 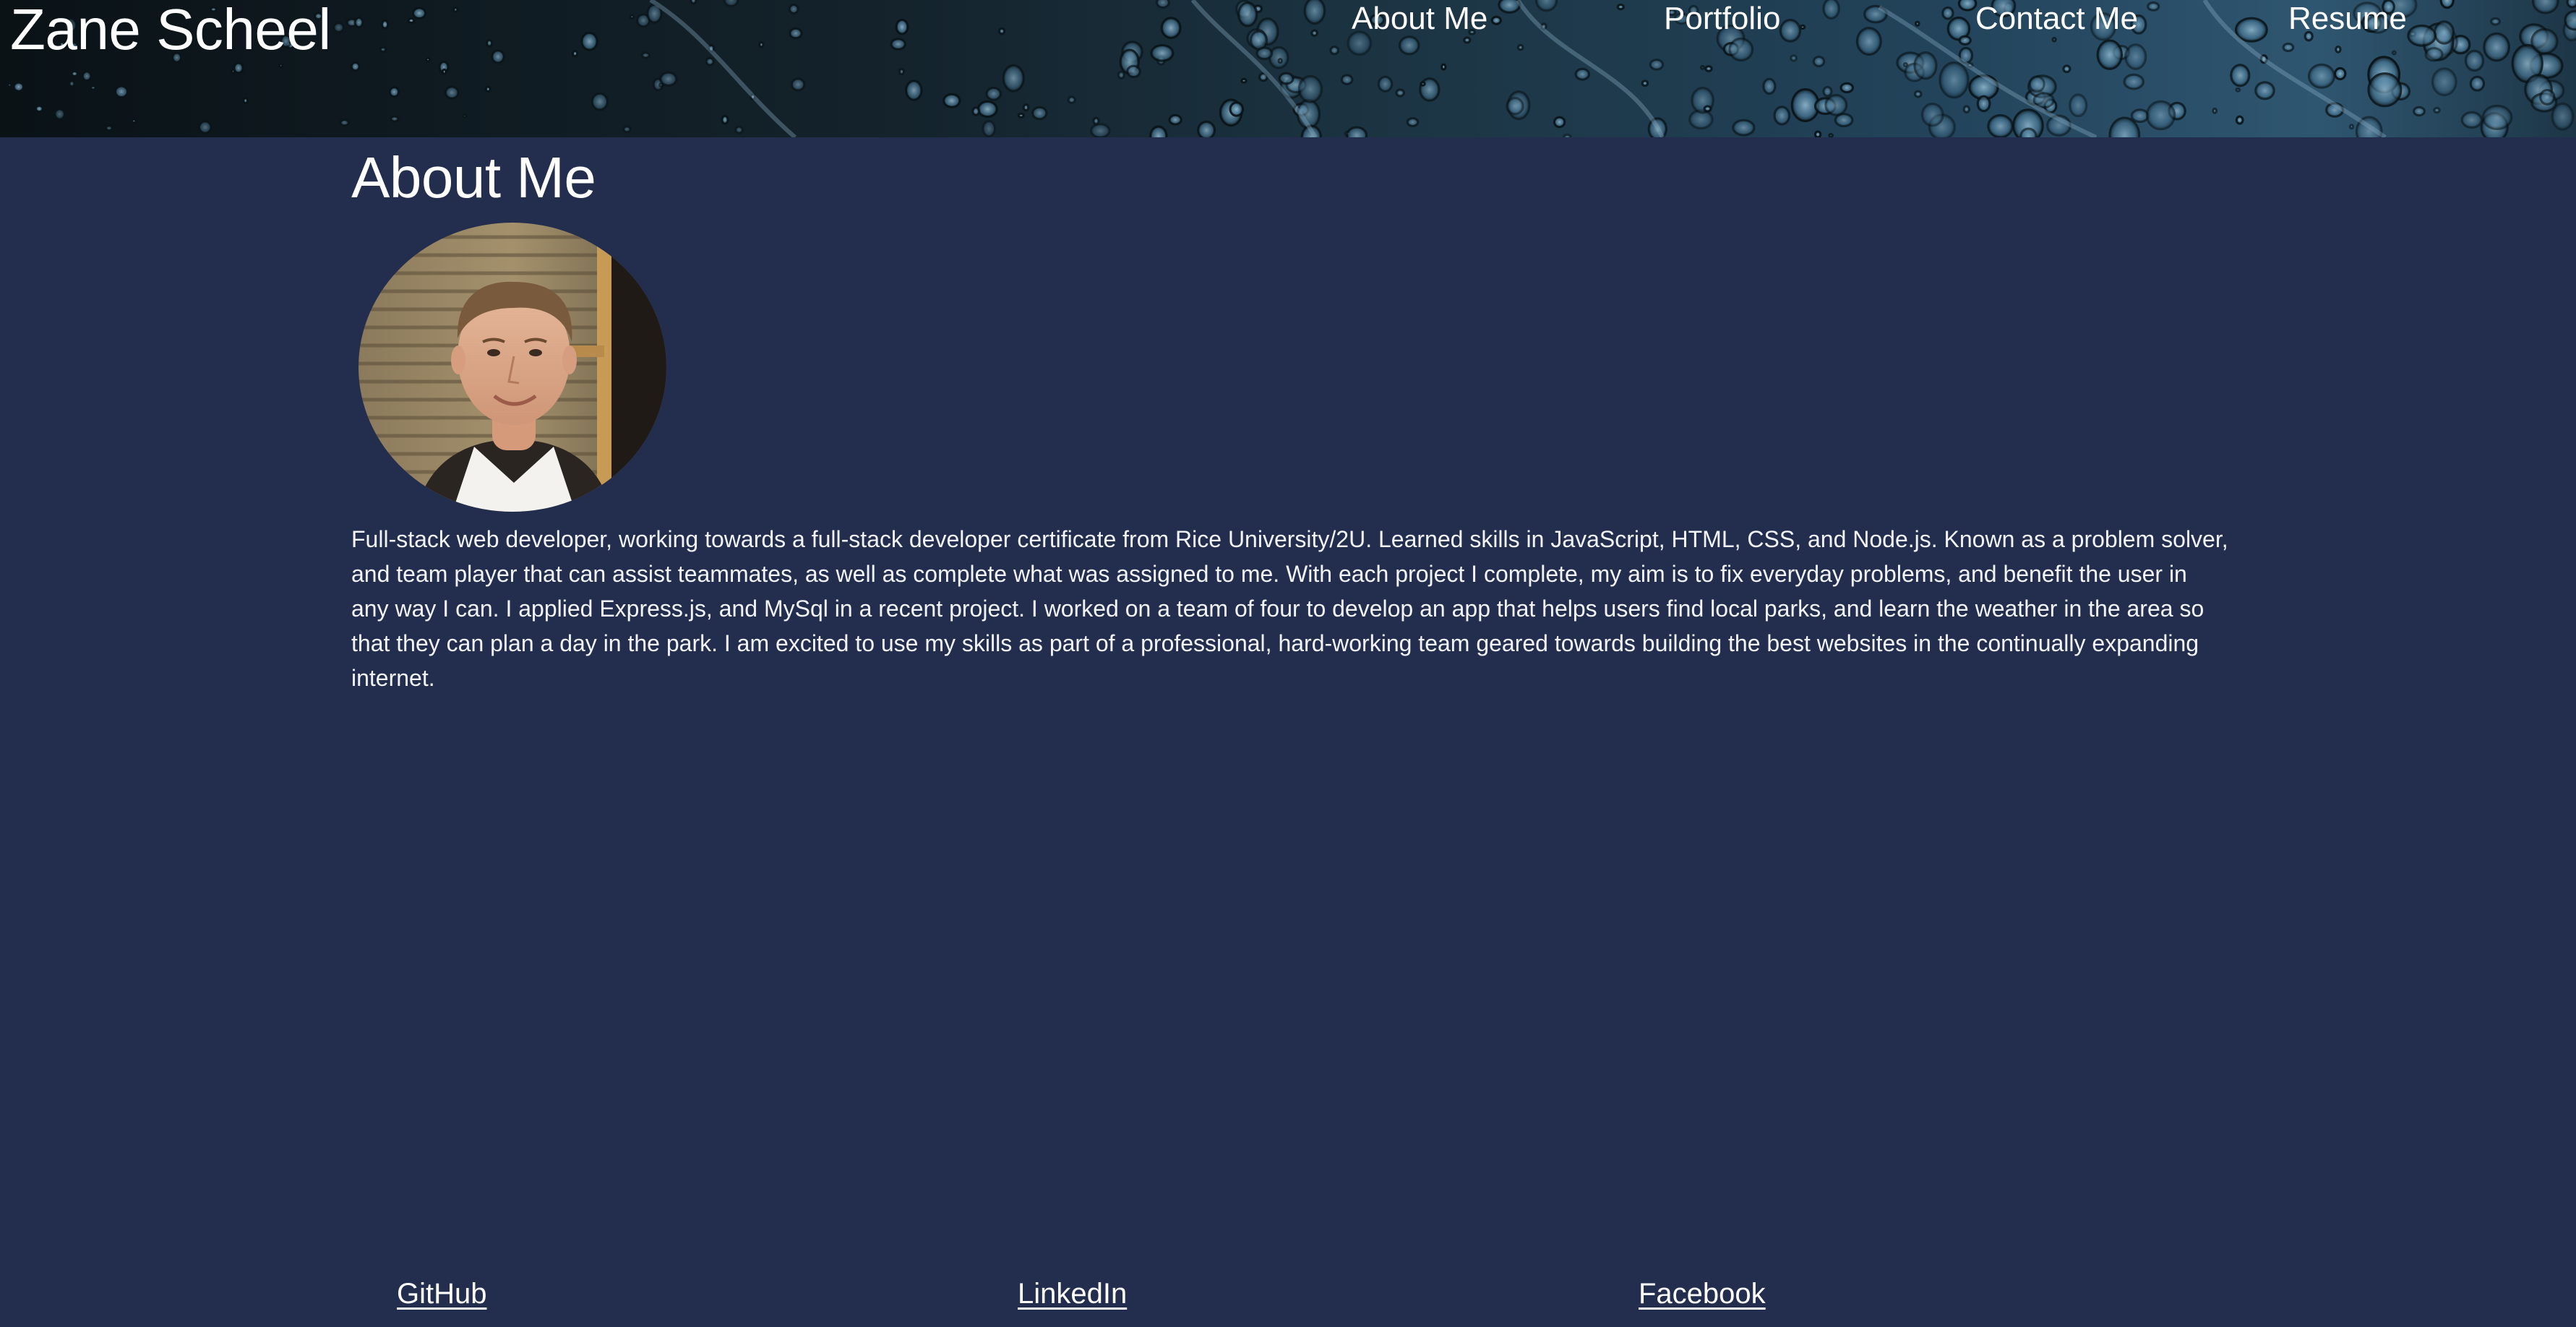 I want to click on footer-link-linkedin: LinkedIn, so click(x=1072, y=1294).